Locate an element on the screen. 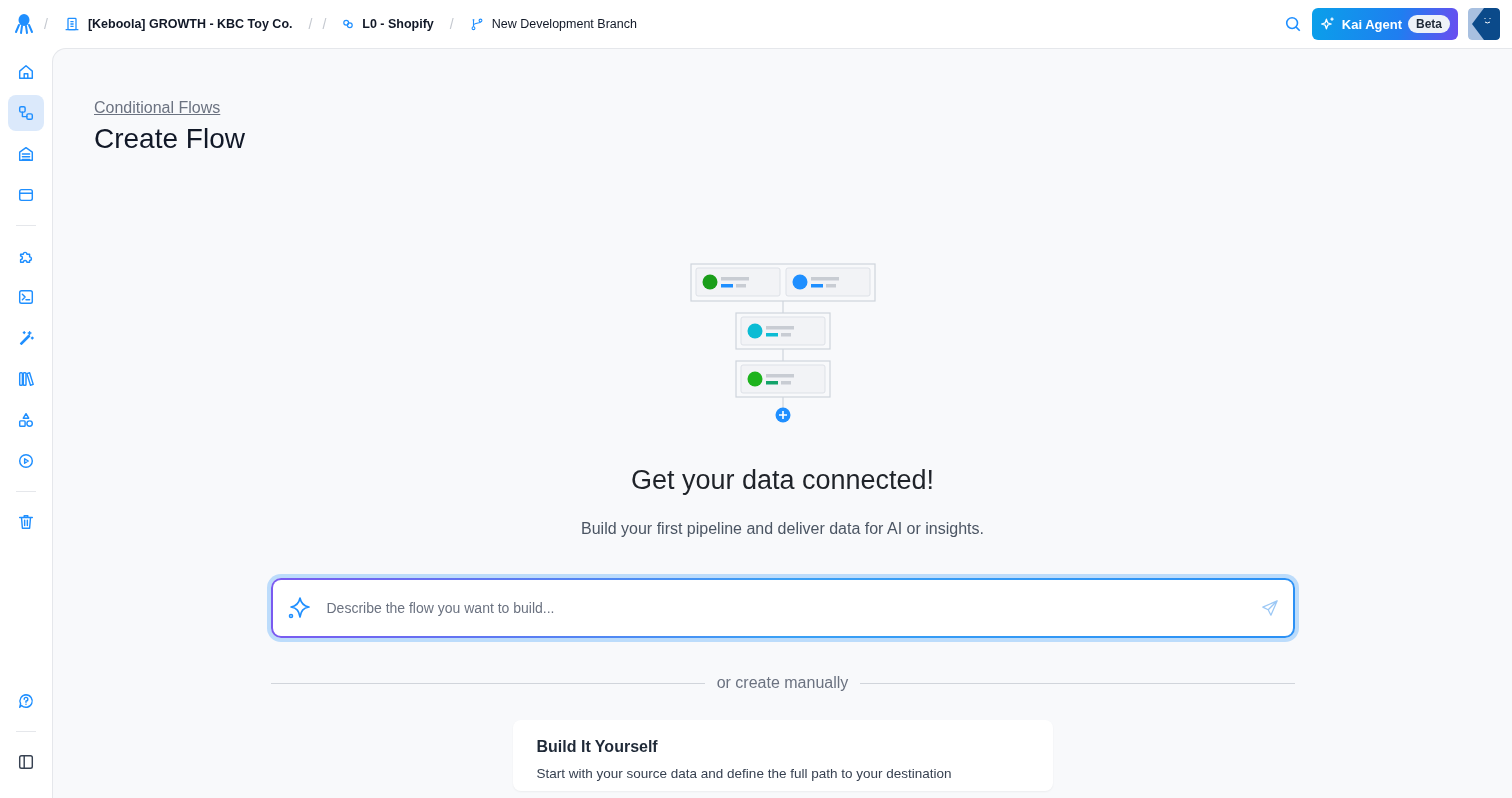 The width and height of the screenshot is (1512, 798). empty-state-subtitle: Build your first pipeline and deliver data for AI or insights. is located at coordinates (782, 529).